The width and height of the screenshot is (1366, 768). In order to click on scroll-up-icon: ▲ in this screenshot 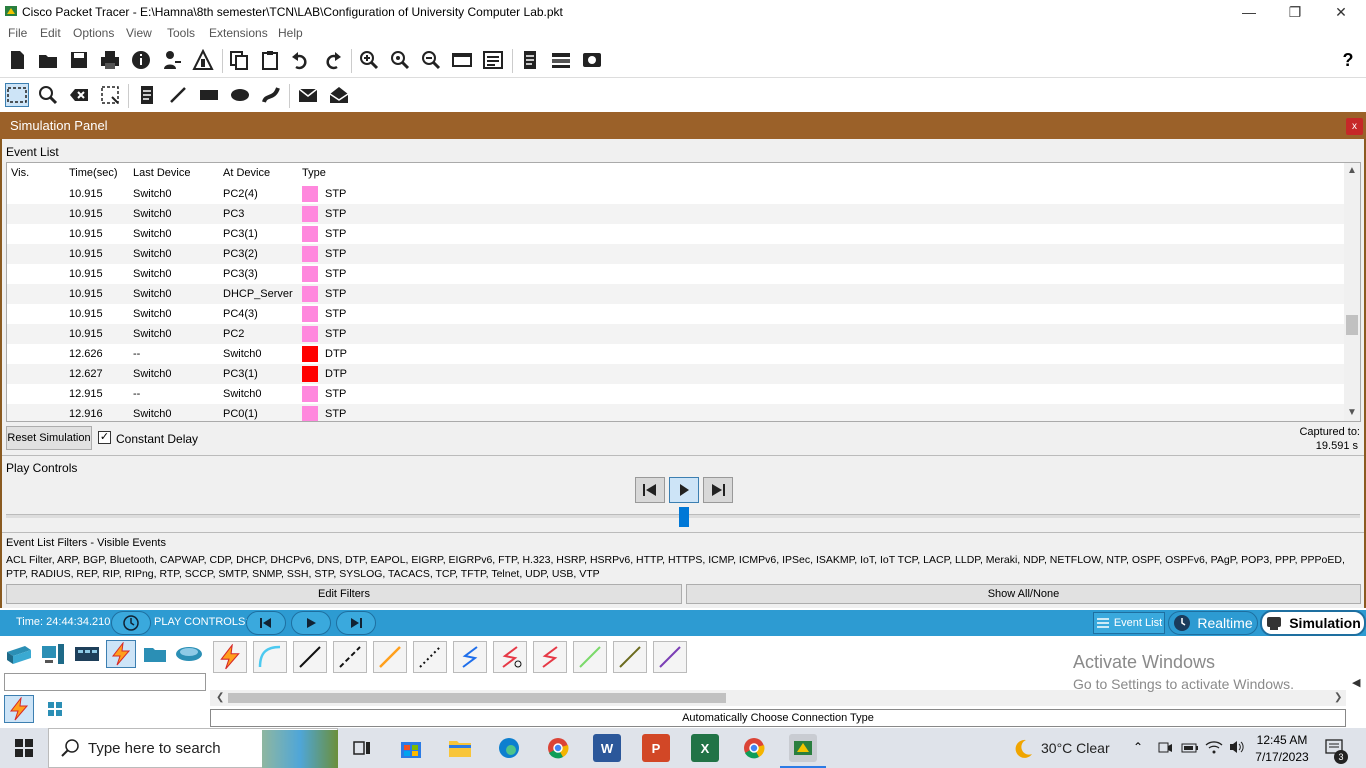, I will do `click(1352, 170)`.